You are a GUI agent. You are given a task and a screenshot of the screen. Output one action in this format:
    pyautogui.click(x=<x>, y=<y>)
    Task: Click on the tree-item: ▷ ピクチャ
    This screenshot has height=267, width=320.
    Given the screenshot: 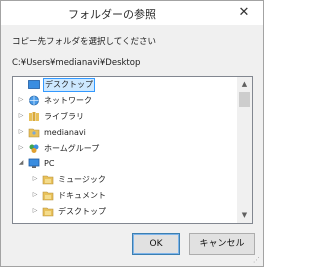 What is the action you would take?
    pyautogui.click(x=125, y=222)
    